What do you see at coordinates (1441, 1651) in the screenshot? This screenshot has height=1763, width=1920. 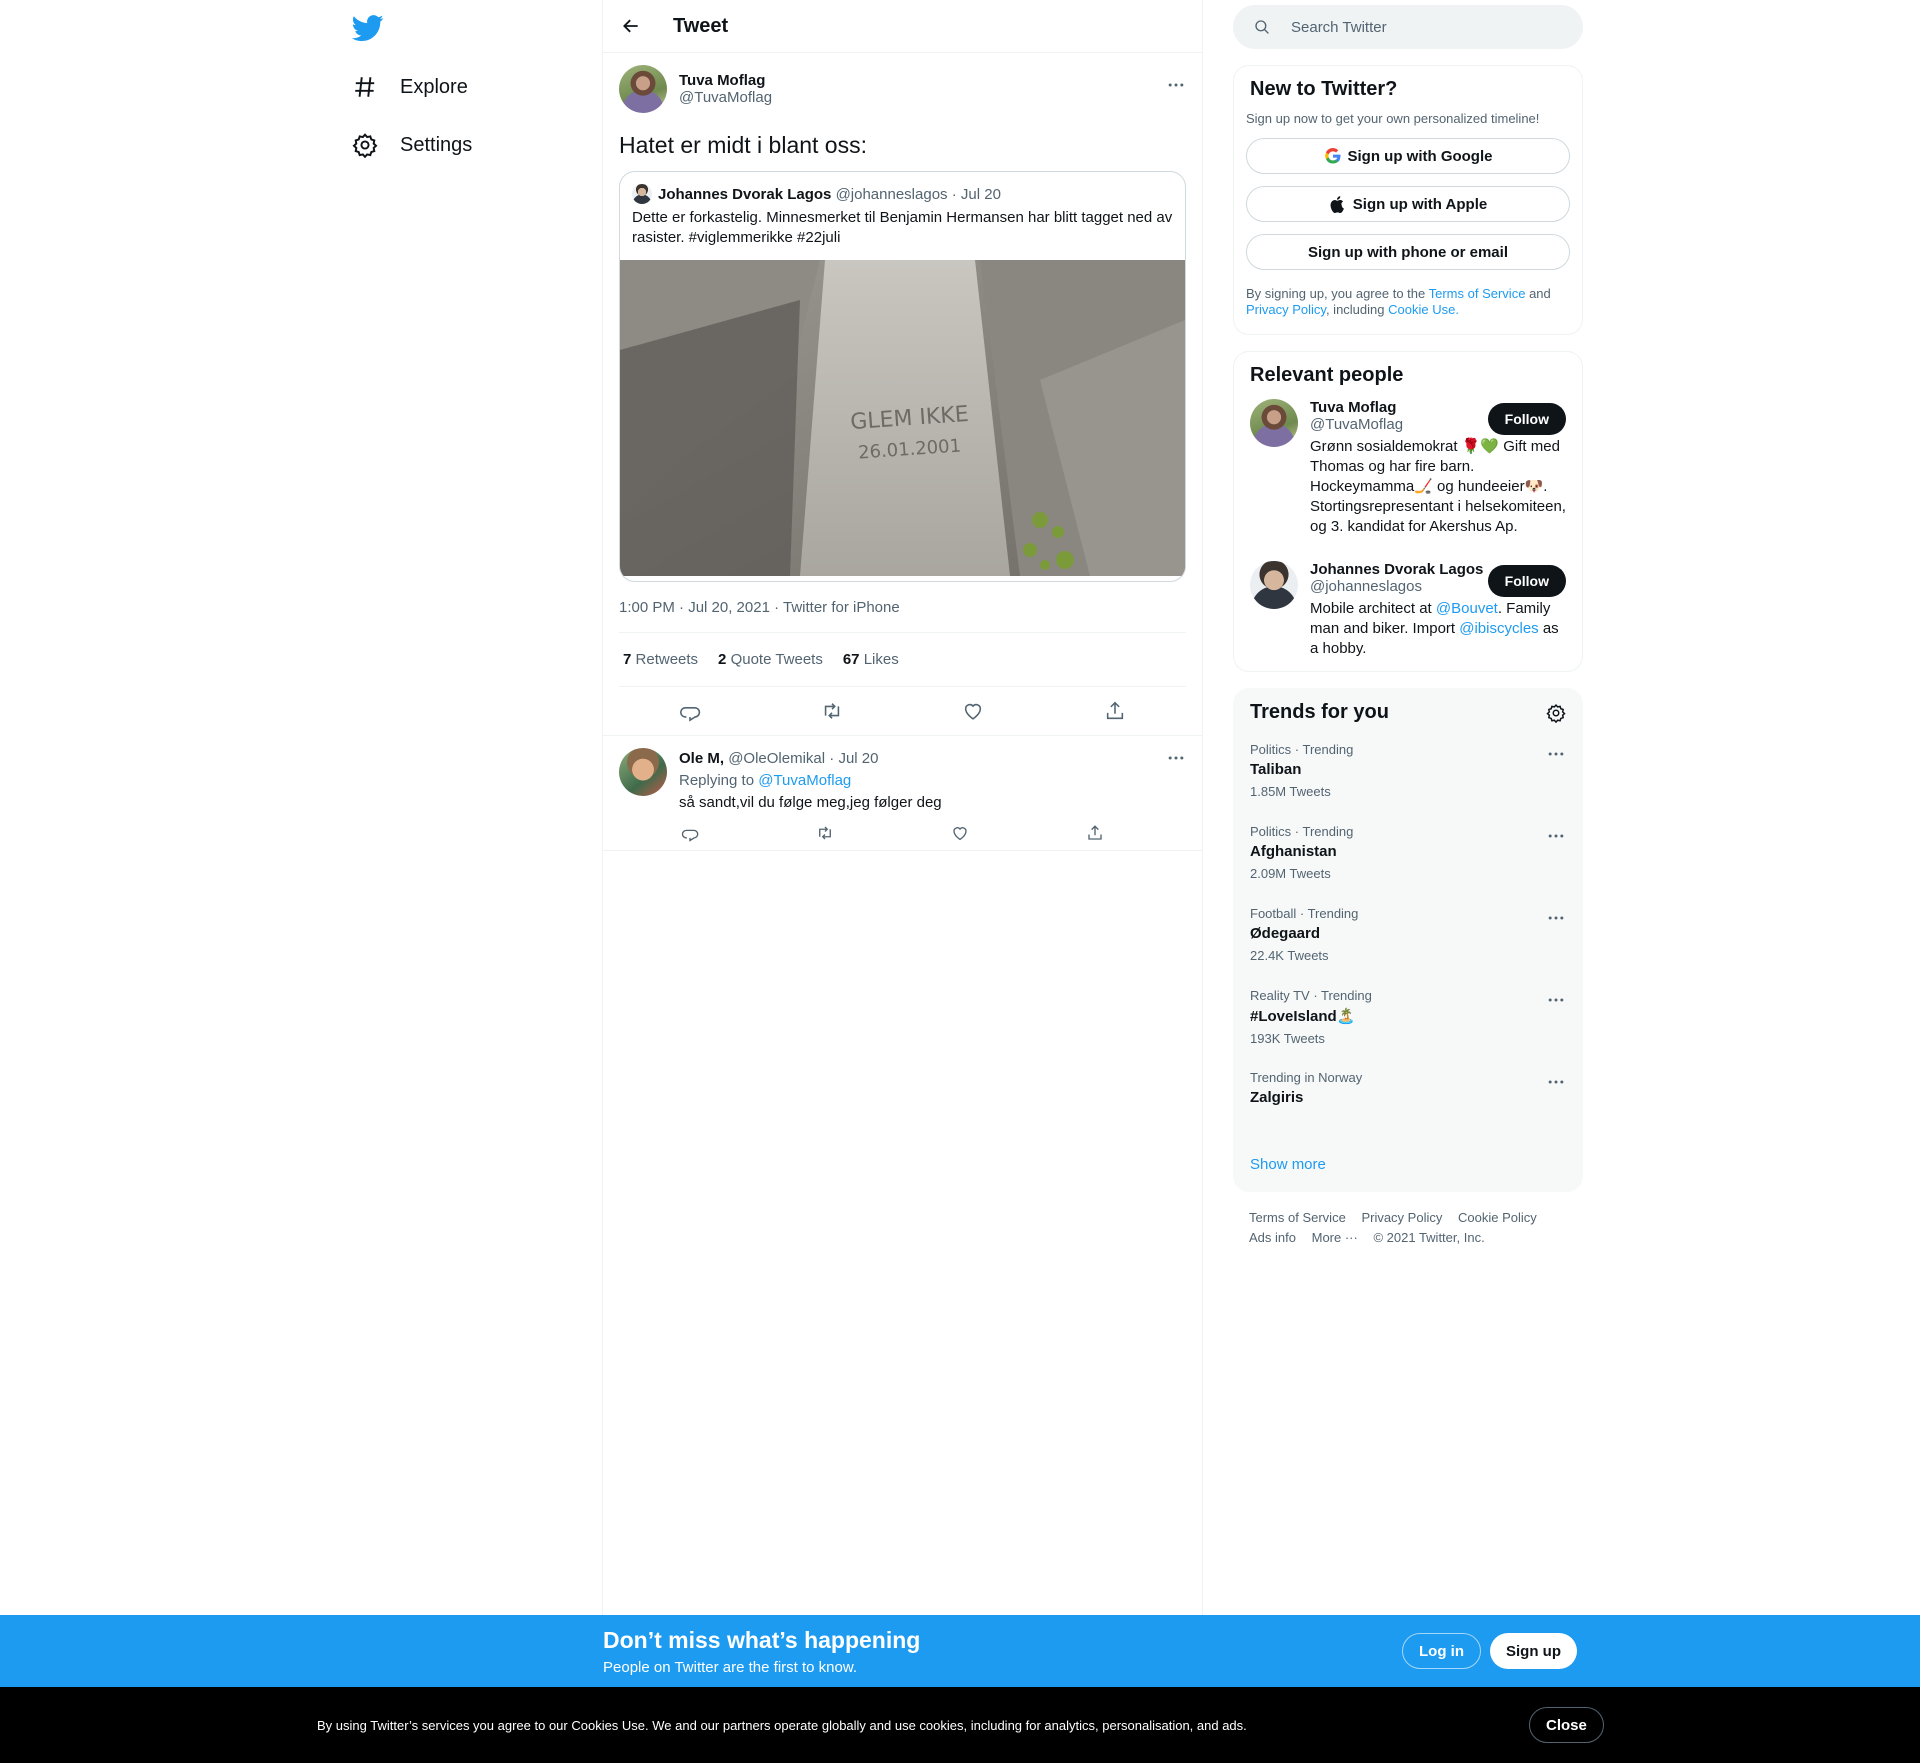 I see `login-button: Log in` at bounding box center [1441, 1651].